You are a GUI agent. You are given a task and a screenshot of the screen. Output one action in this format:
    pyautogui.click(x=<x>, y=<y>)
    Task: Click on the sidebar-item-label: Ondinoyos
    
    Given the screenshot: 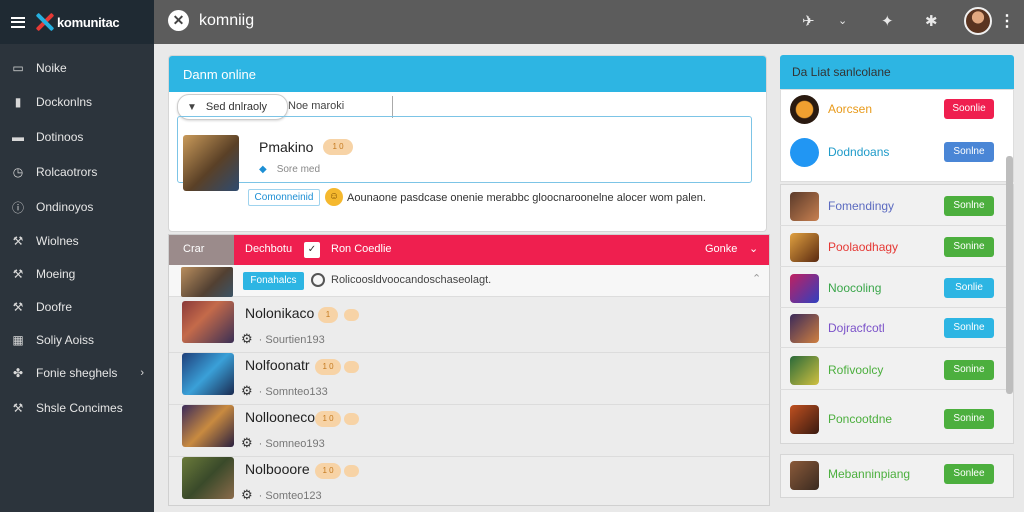 What is the action you would take?
    pyautogui.click(x=65, y=207)
    